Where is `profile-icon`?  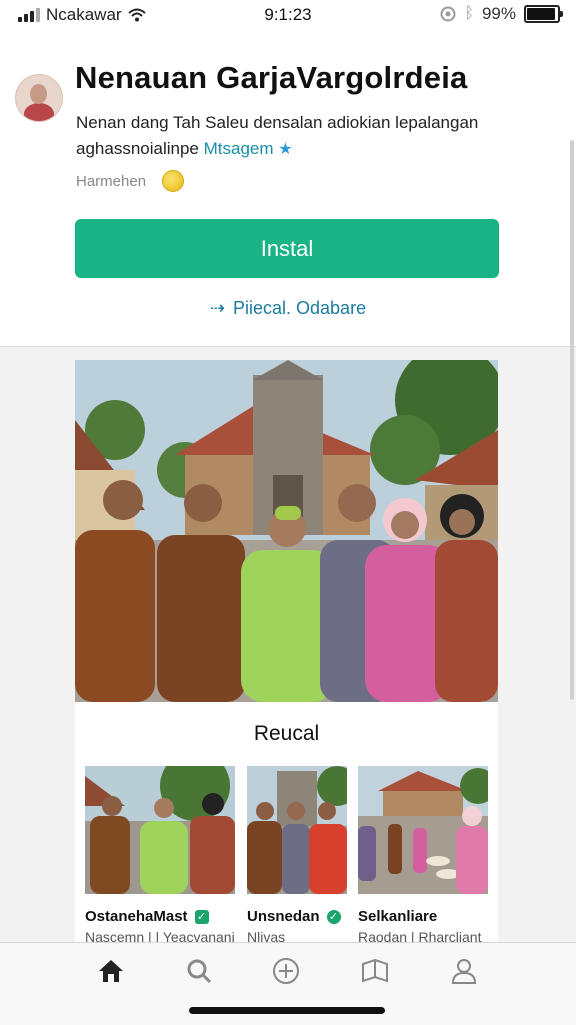 profile-icon is located at coordinates (464, 971).